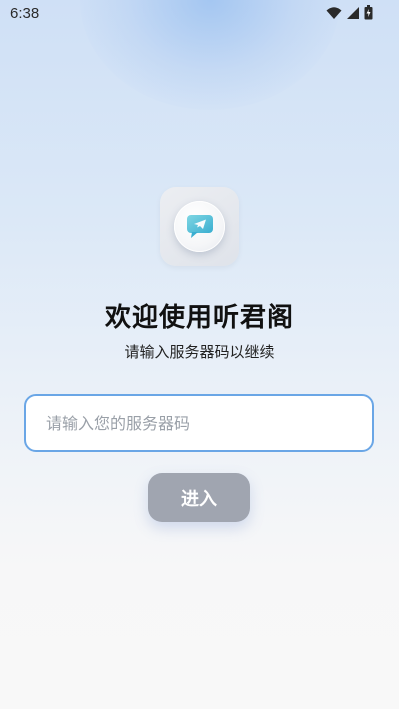  Describe the element at coordinates (368, 14) in the screenshot. I see `battery-icon` at that location.